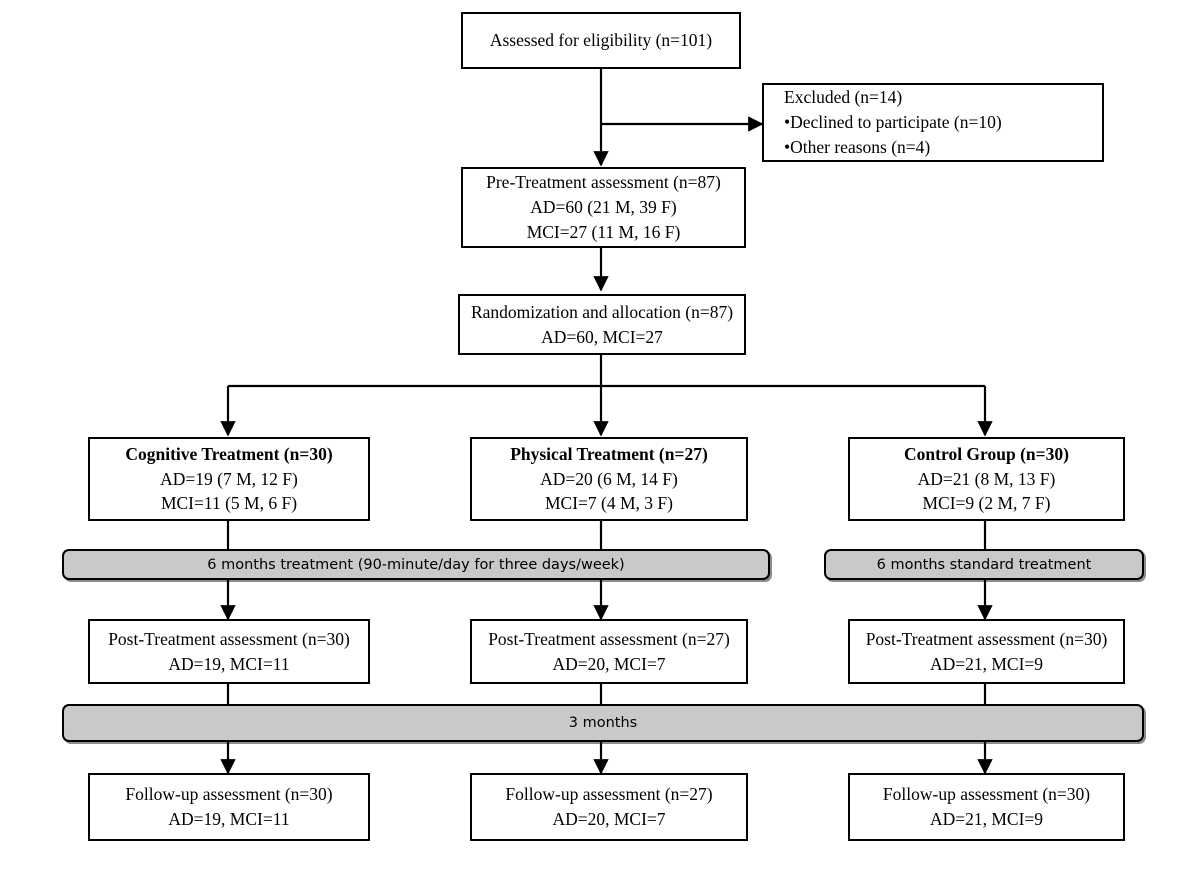 This screenshot has height=881, width=1200. What do you see at coordinates (857, 146) in the screenshot?
I see `excluded-line-3: •Other reasons (n=4)` at bounding box center [857, 146].